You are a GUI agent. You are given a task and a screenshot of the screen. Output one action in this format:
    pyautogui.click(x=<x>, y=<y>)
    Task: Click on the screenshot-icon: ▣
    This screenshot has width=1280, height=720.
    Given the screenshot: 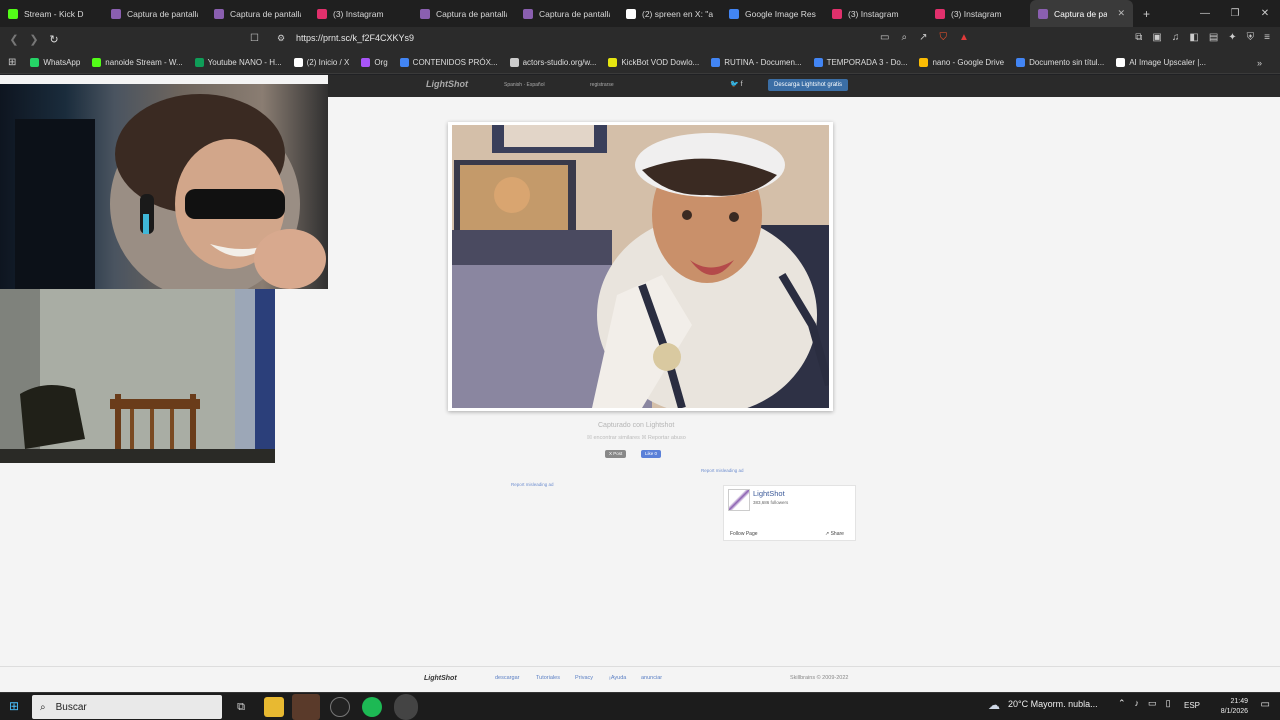 What is the action you would take?
    pyautogui.click(x=1156, y=37)
    